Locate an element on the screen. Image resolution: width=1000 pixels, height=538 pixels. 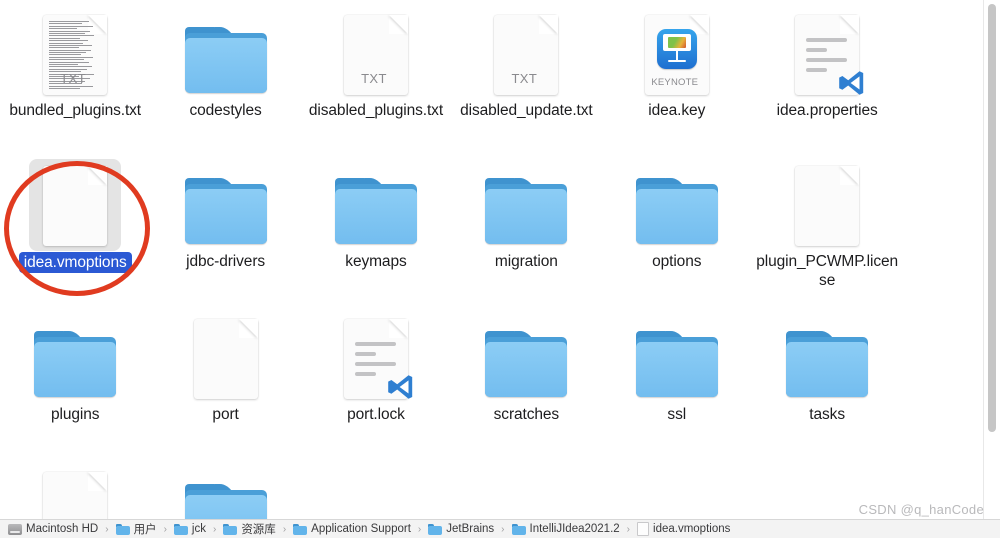
scrollbar-thumb is located at coordinates (992, 218).